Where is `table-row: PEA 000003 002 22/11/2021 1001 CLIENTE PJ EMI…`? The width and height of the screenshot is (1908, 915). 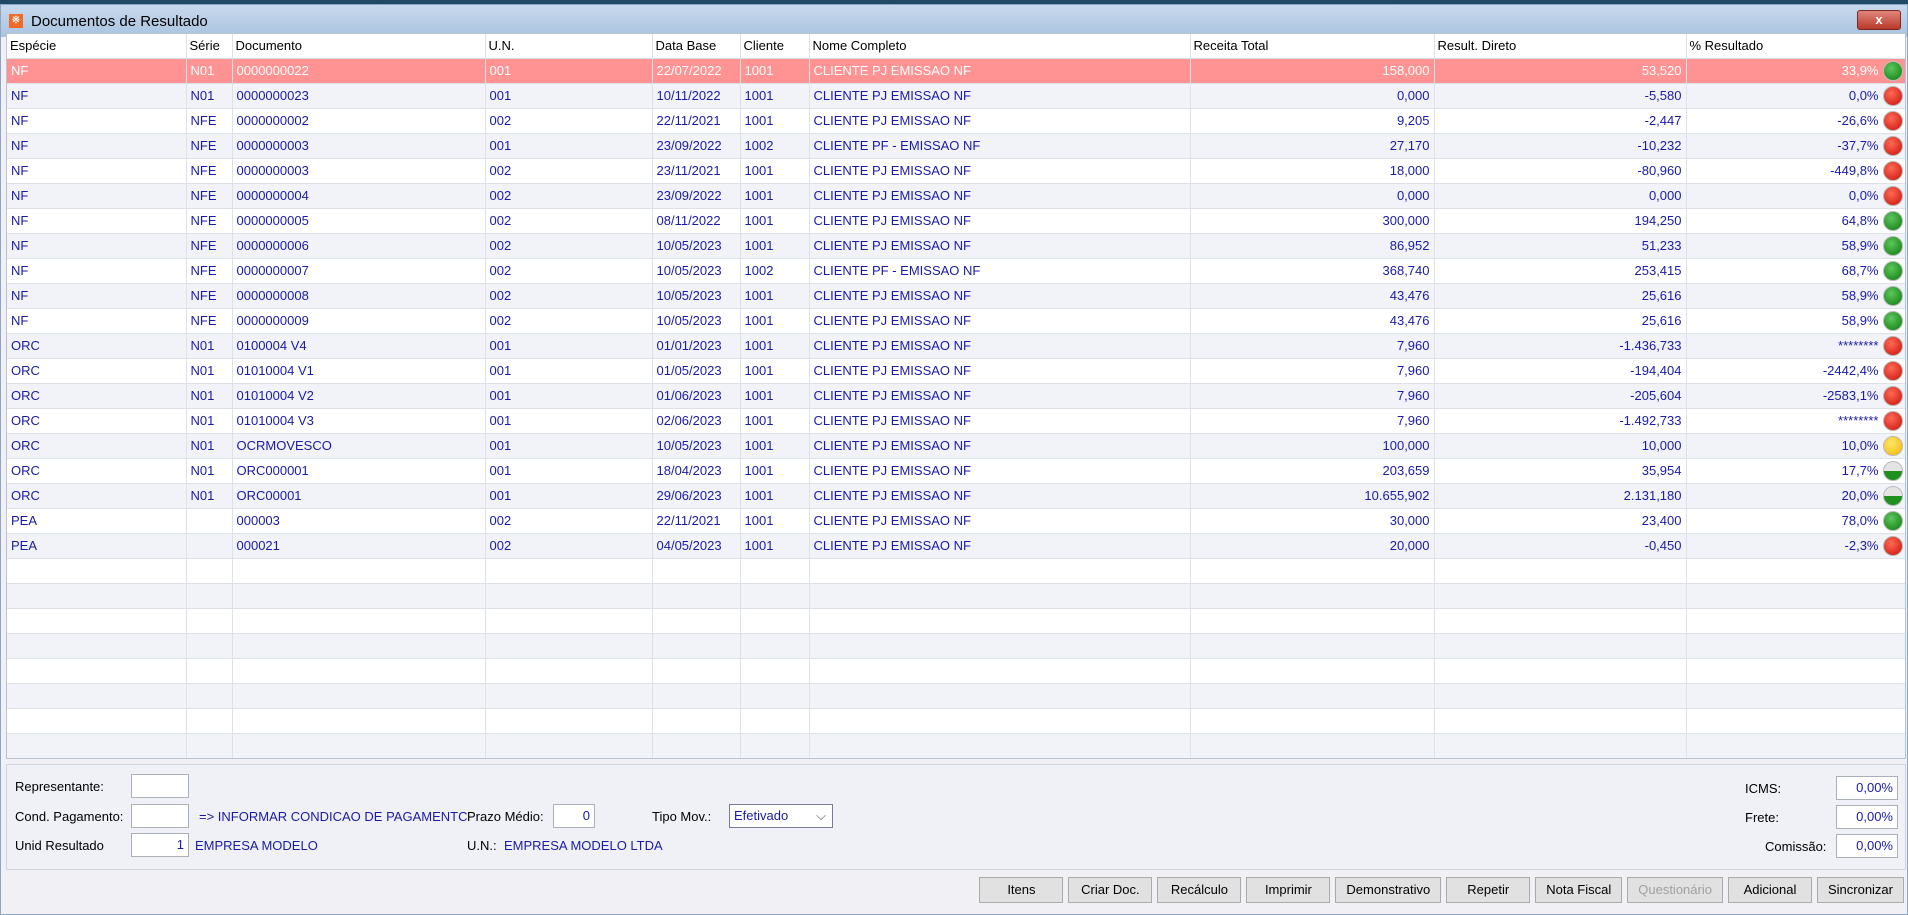
table-row: PEA 000003 002 22/11/2021 1001 CLIENTE PJ EMI… is located at coordinates (956, 521).